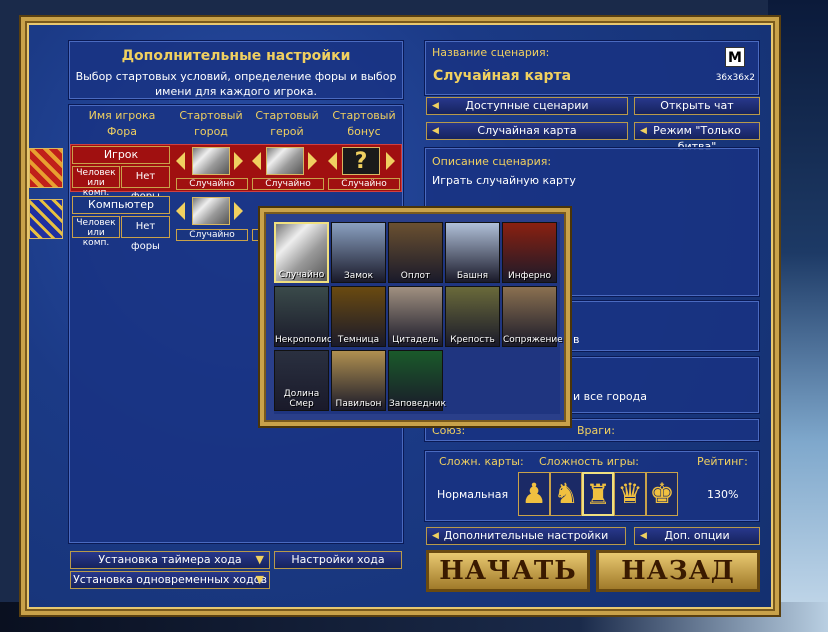 The height and width of the screenshot is (632, 828). I want to click on advanced-settings-button: ◀ Дополнительные настройки, so click(526, 536).